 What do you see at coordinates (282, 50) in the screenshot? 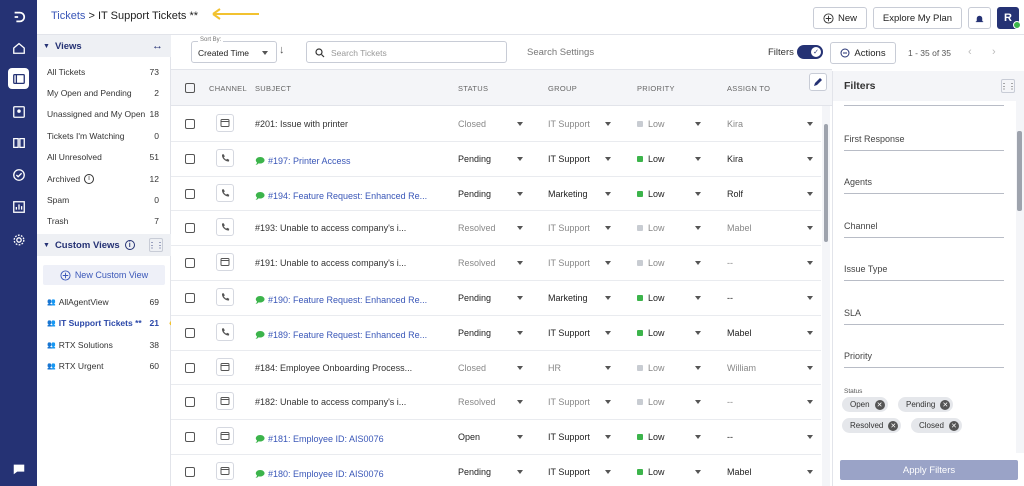
I see `sort-direction-icon: ↓` at bounding box center [282, 50].